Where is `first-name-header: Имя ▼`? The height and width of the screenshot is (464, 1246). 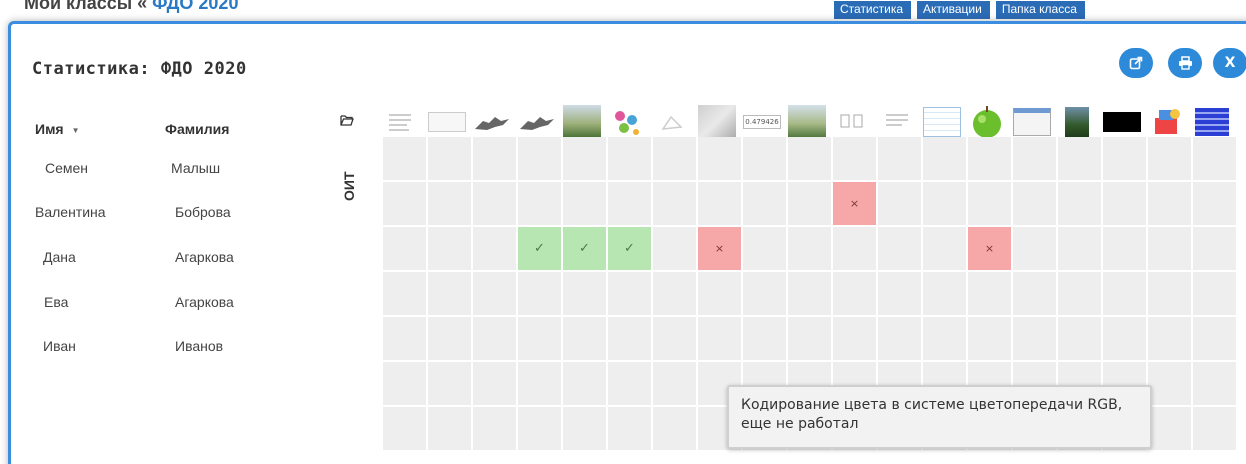
first-name-header: Имя ▼ is located at coordinates (57, 129).